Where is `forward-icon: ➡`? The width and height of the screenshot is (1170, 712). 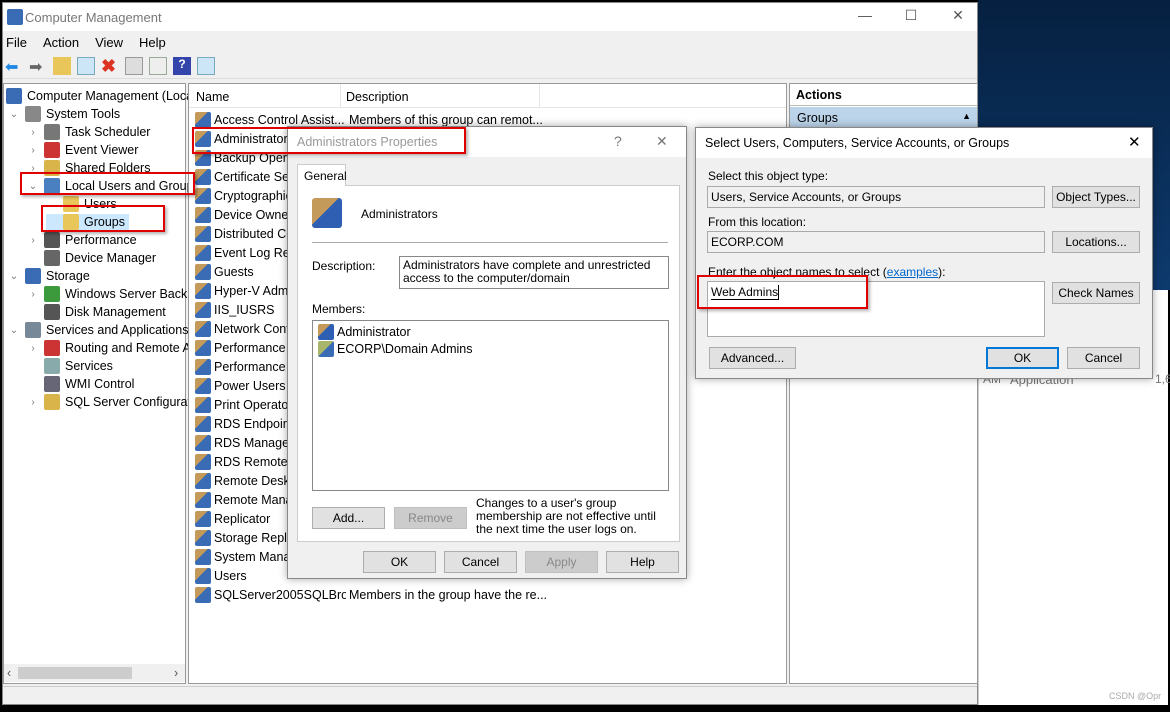
forward-icon: ➡ is located at coordinates (38, 66).